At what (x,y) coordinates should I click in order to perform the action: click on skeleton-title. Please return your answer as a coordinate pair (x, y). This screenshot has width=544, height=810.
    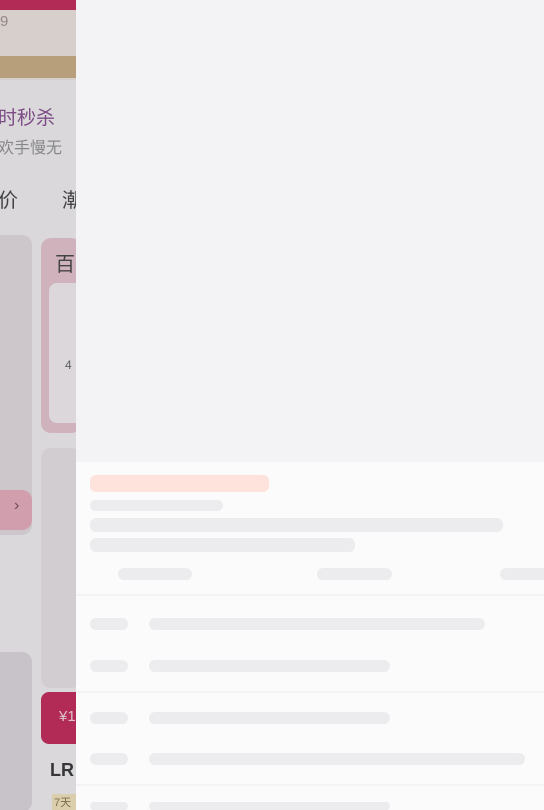
    Looking at the image, I should click on (179, 483).